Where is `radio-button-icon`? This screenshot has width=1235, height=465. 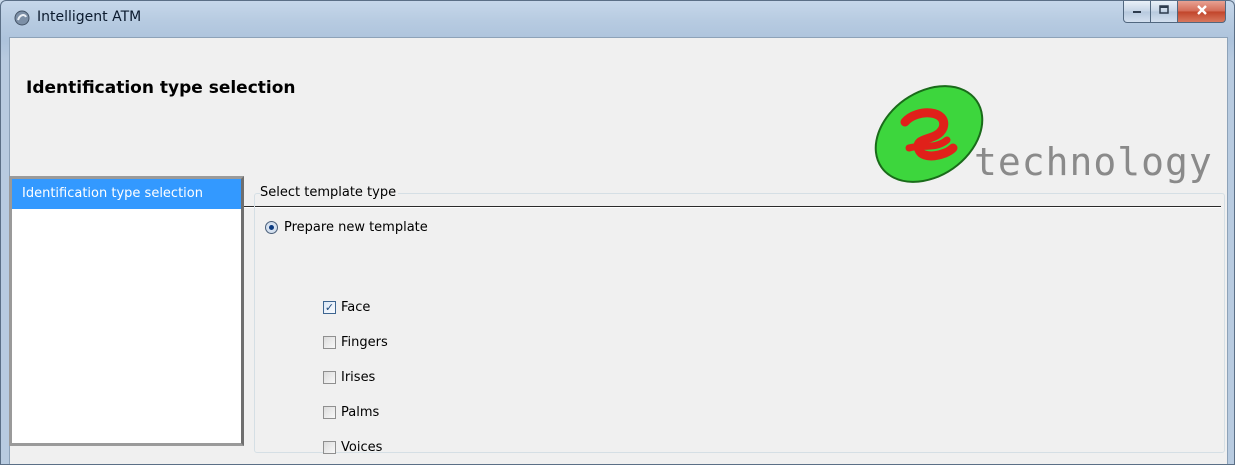 radio-button-icon is located at coordinates (271, 227).